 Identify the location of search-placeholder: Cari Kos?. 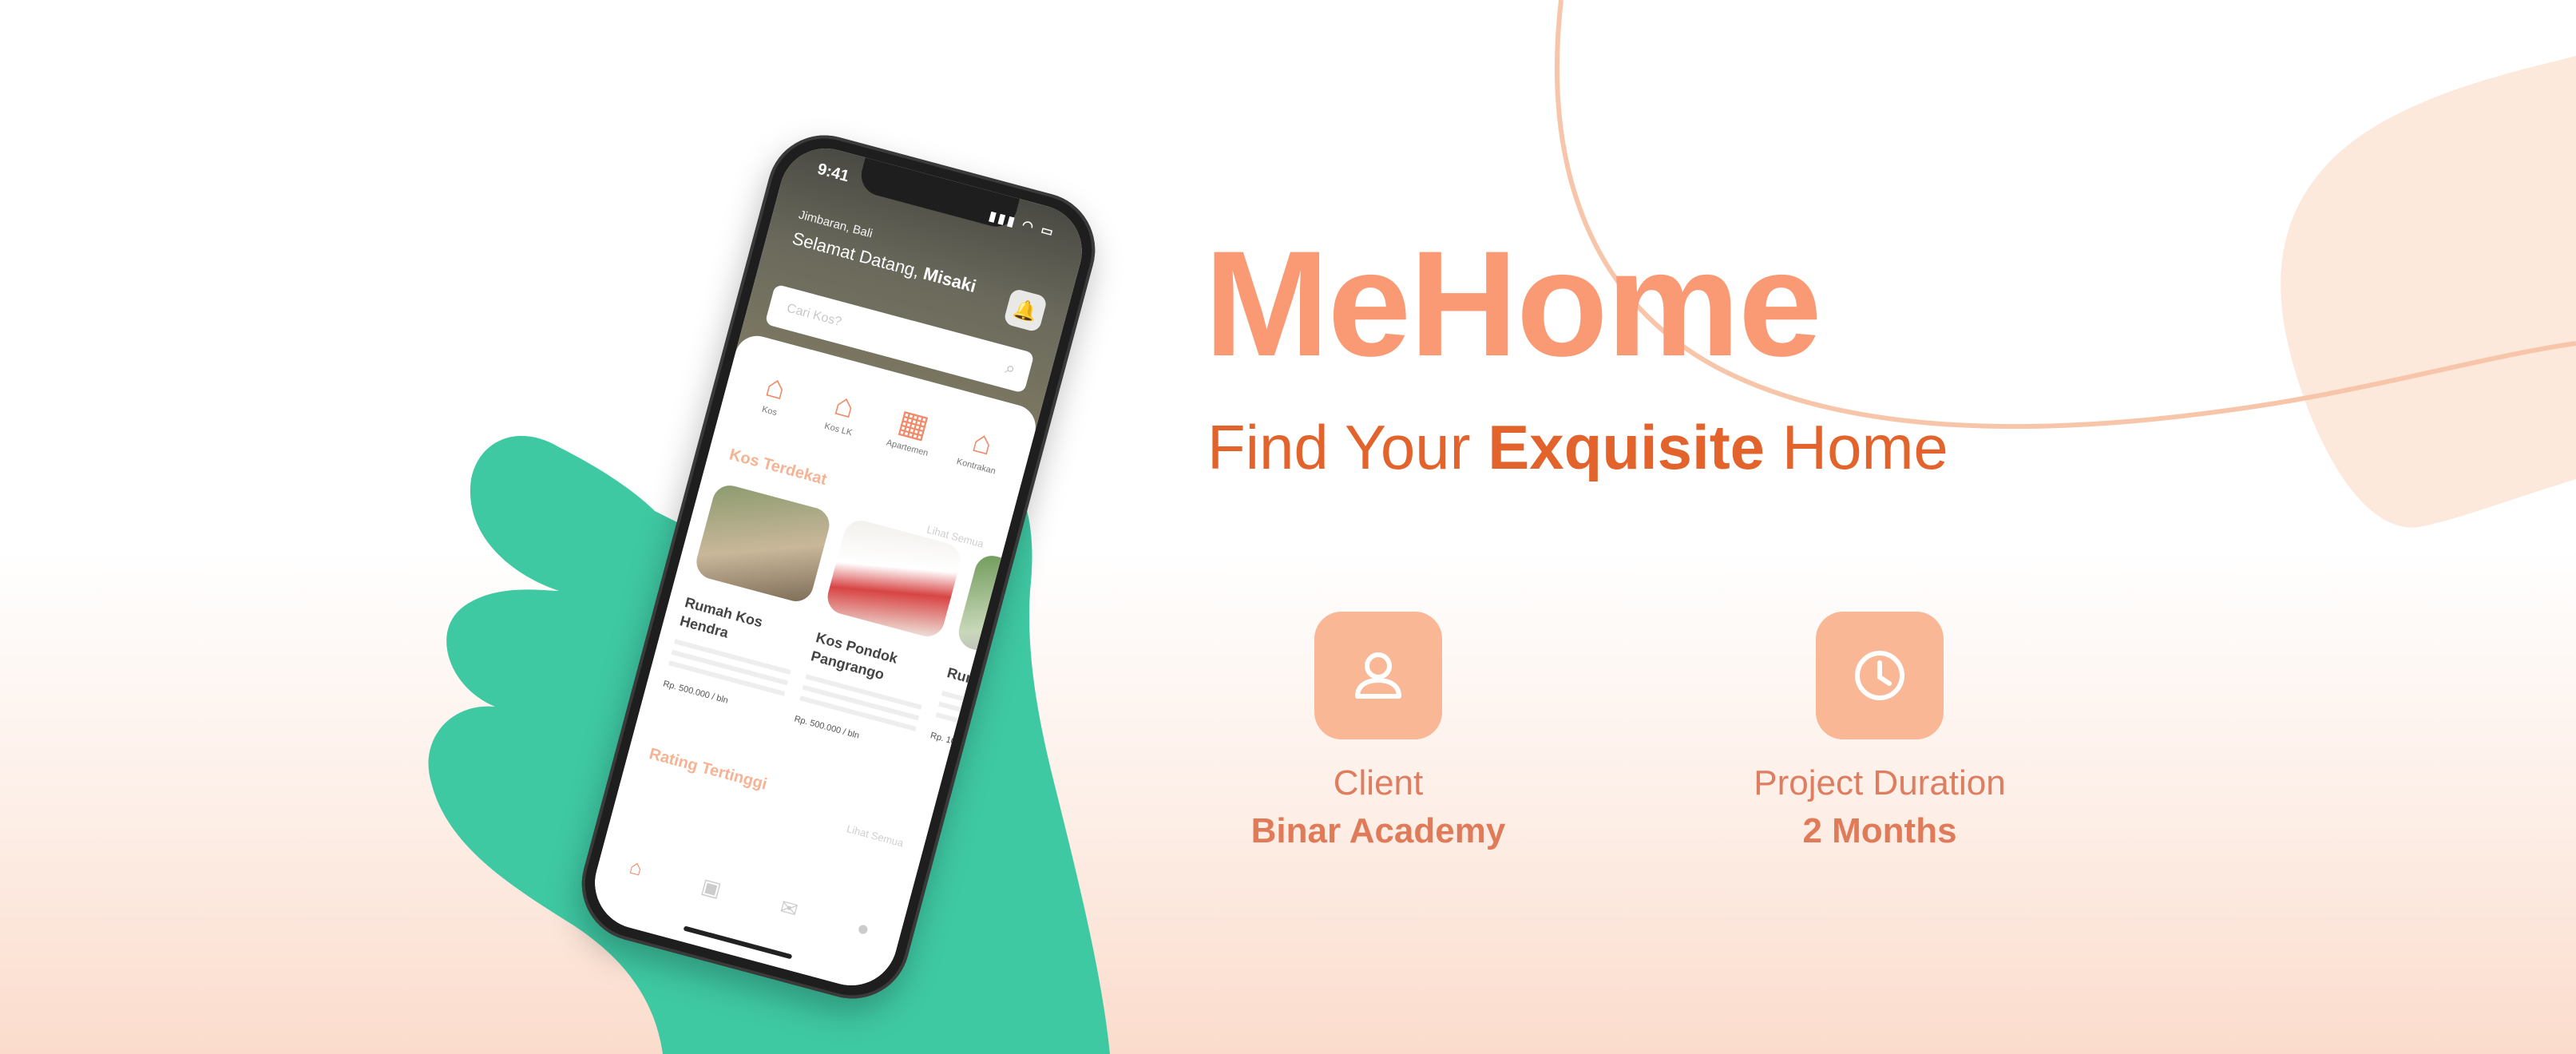
(814, 315).